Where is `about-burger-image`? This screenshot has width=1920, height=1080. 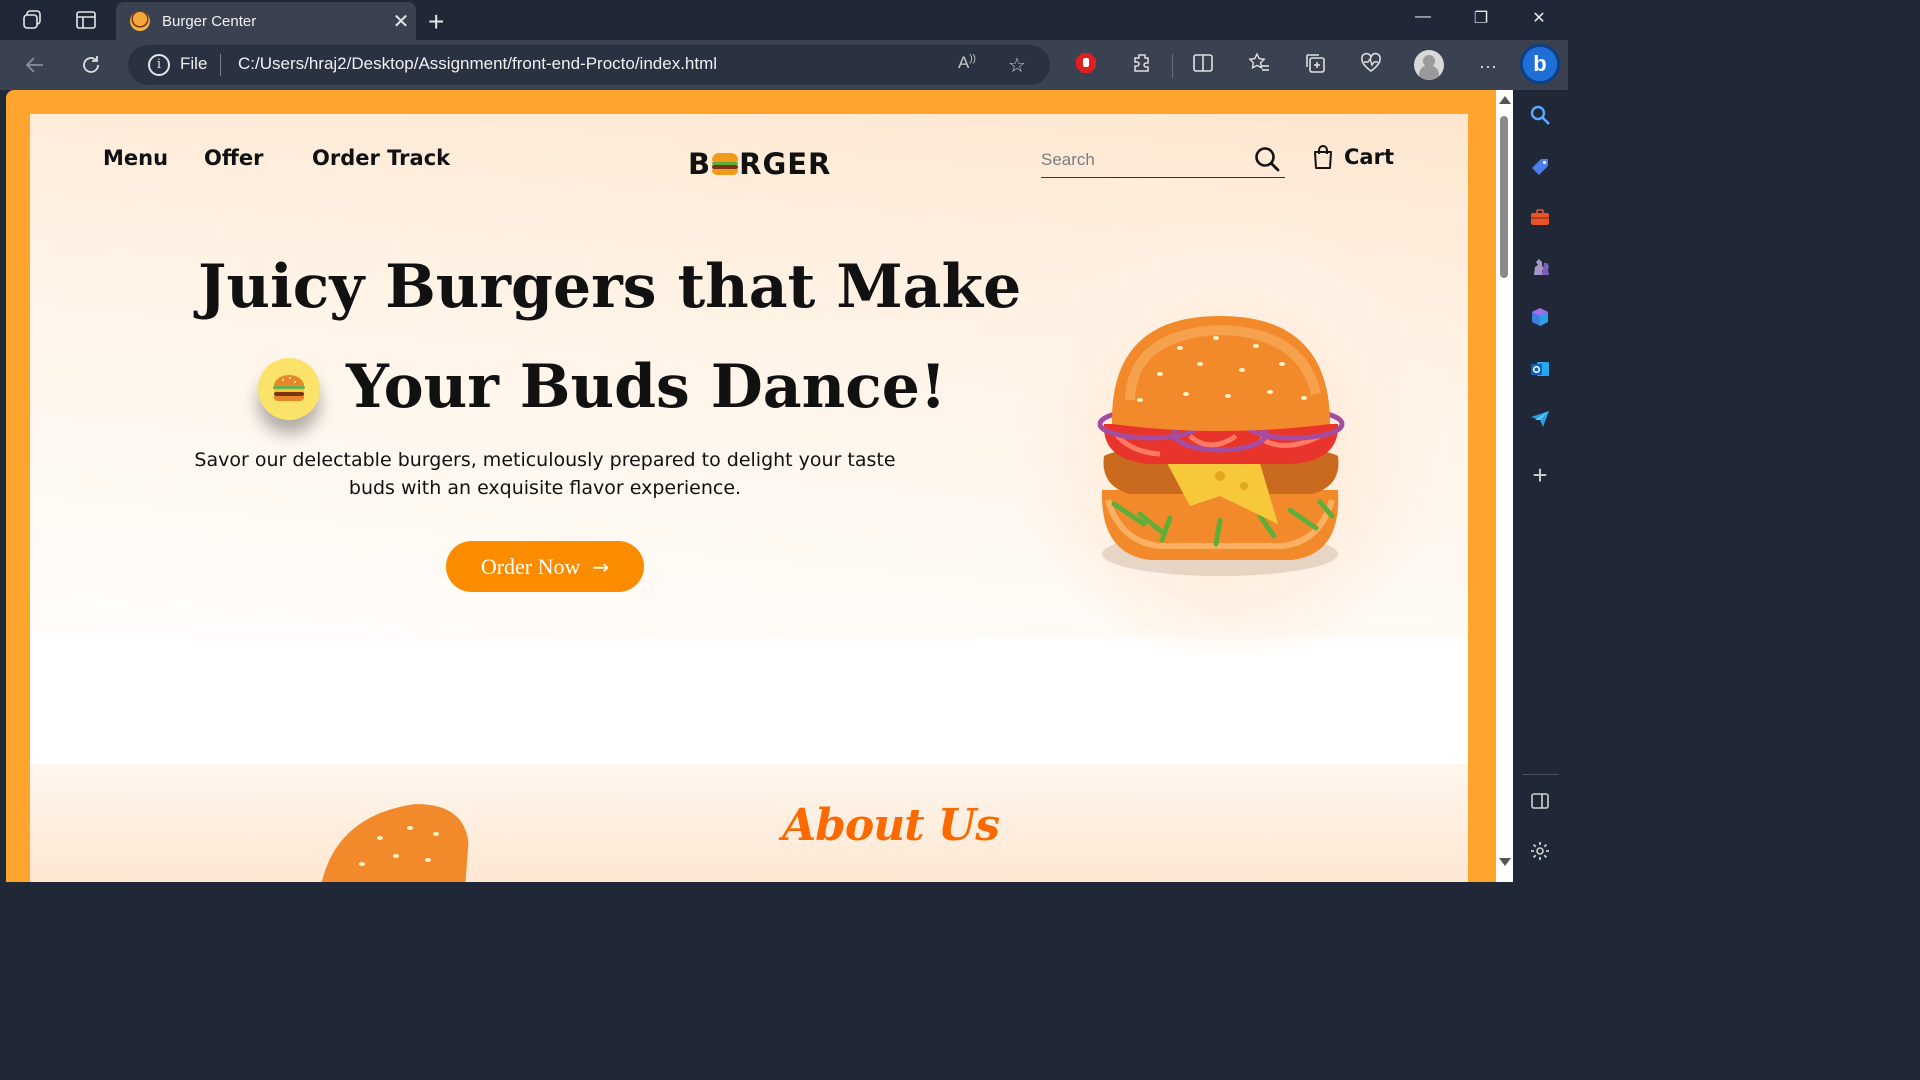 about-burger-image is located at coordinates (393, 843).